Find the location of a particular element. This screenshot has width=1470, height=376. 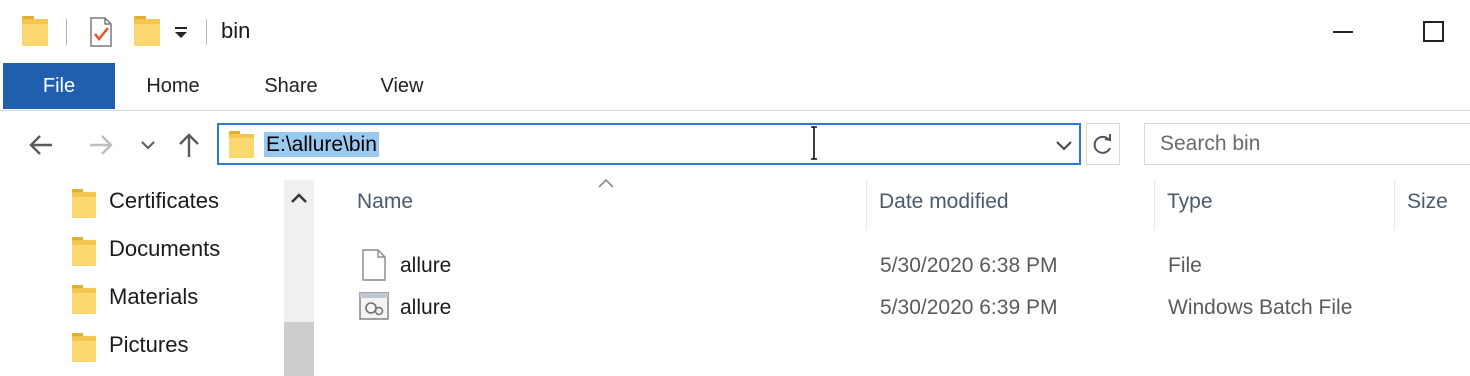

nav-item-label: Pictures is located at coordinates (149, 344).